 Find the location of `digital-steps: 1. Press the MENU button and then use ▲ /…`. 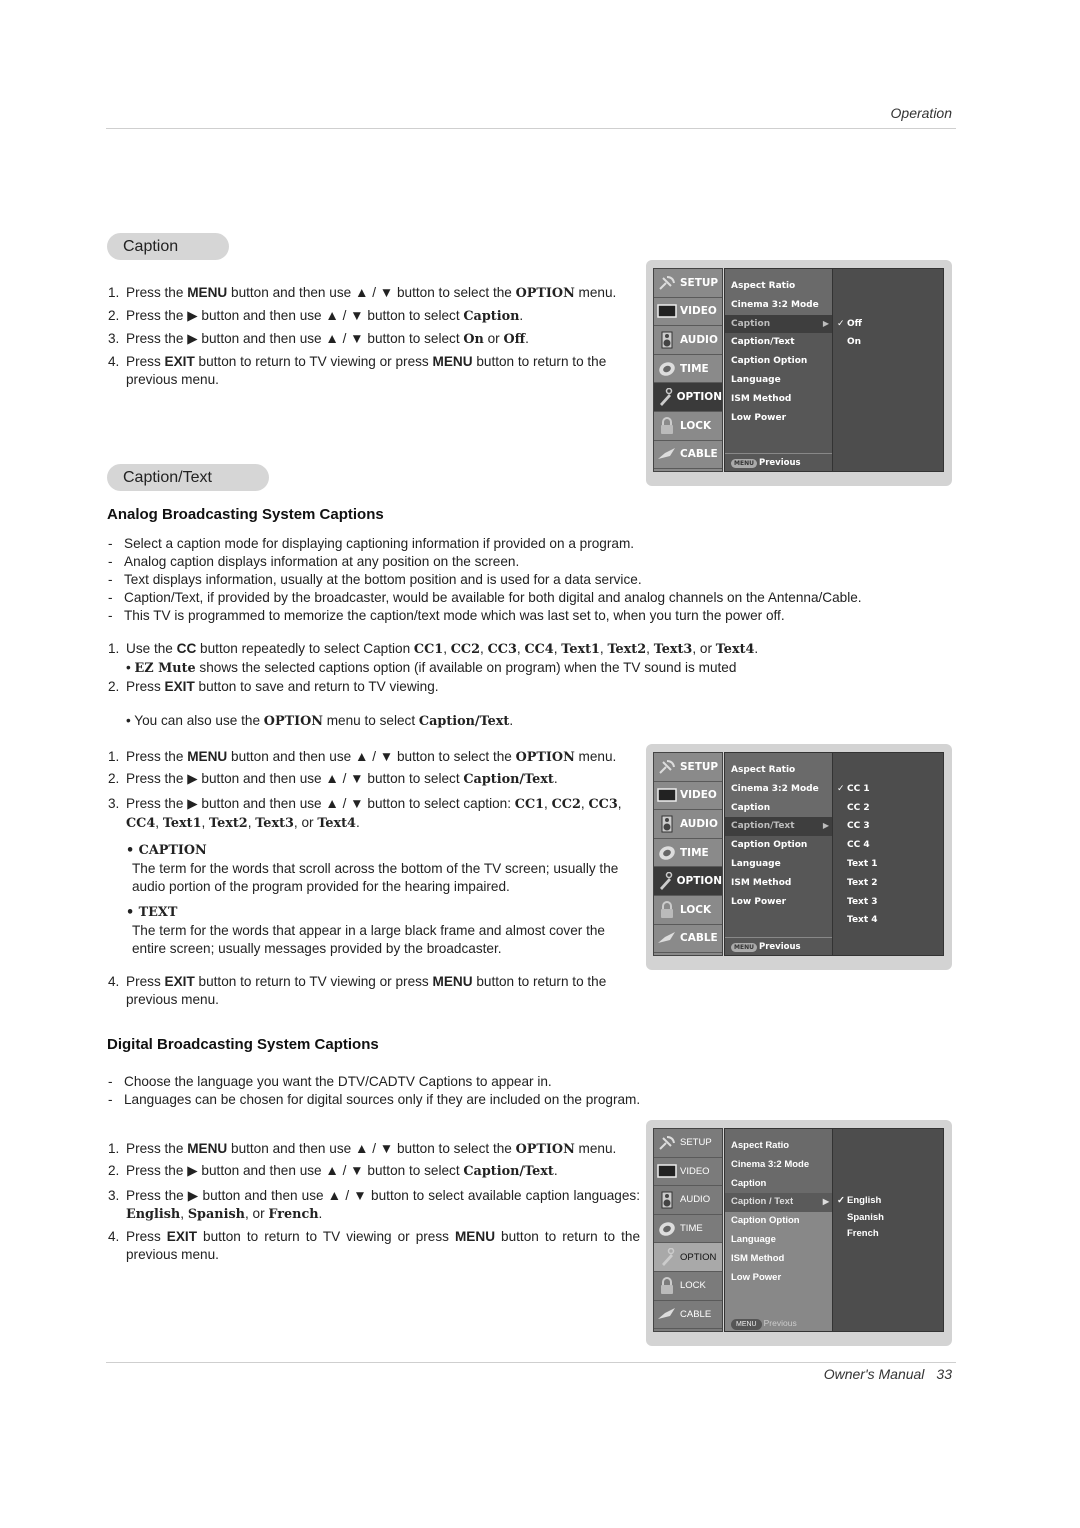

digital-steps: 1. Press the MENU button and then use ▲ /… is located at coordinates (374, 1202).